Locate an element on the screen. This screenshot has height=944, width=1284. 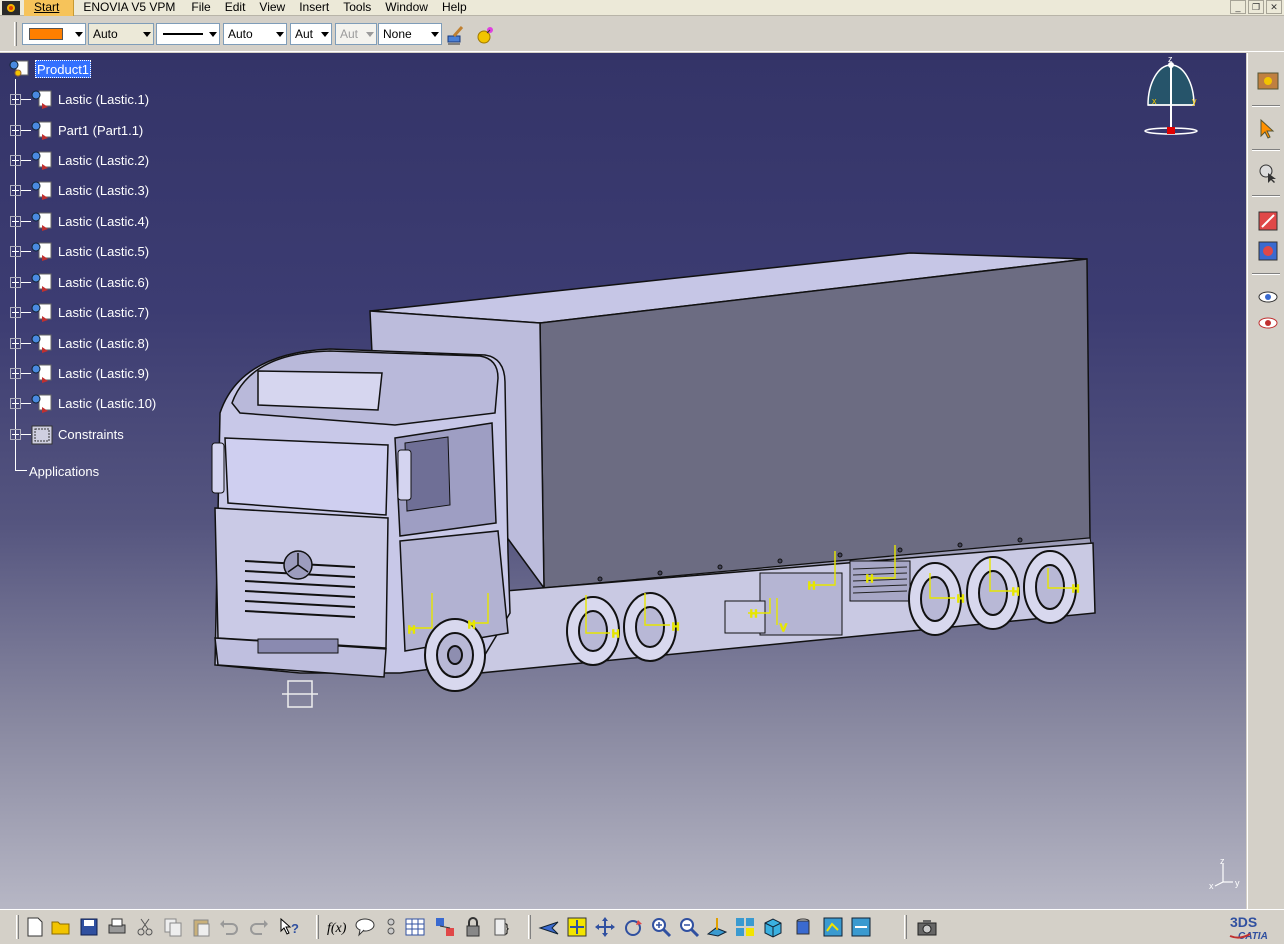
whats-this-icon: ? is located at coordinates (289, 927).